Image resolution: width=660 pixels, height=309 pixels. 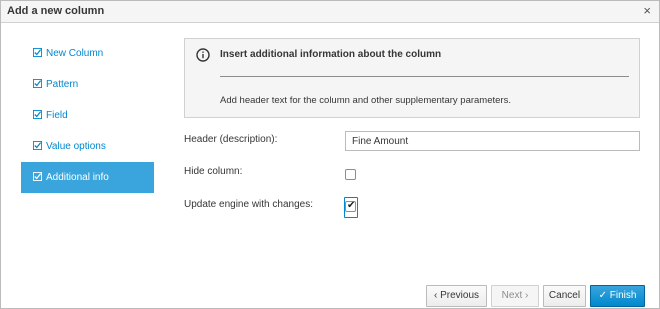 I want to click on sidebar-item-value-options: Value options, so click(x=87, y=146).